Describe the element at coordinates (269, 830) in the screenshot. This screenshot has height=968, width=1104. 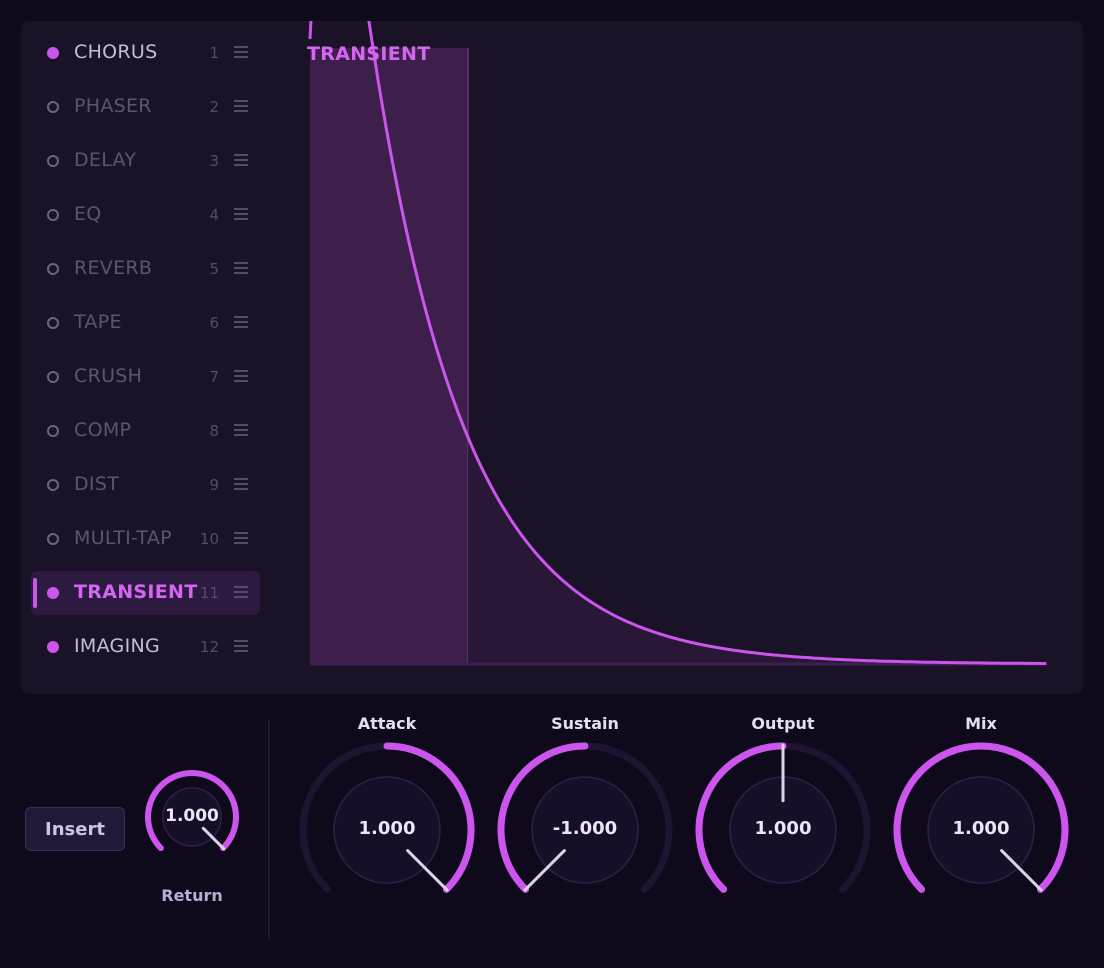
I see `section-divider` at that location.